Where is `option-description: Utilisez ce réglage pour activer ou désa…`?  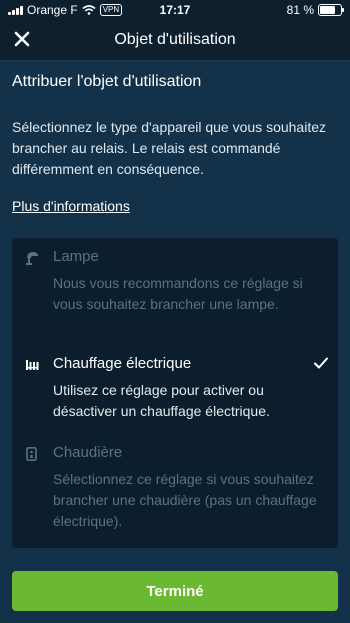 option-description: Utilisez ce réglage pour activer ou désa… is located at coordinates (161, 400).